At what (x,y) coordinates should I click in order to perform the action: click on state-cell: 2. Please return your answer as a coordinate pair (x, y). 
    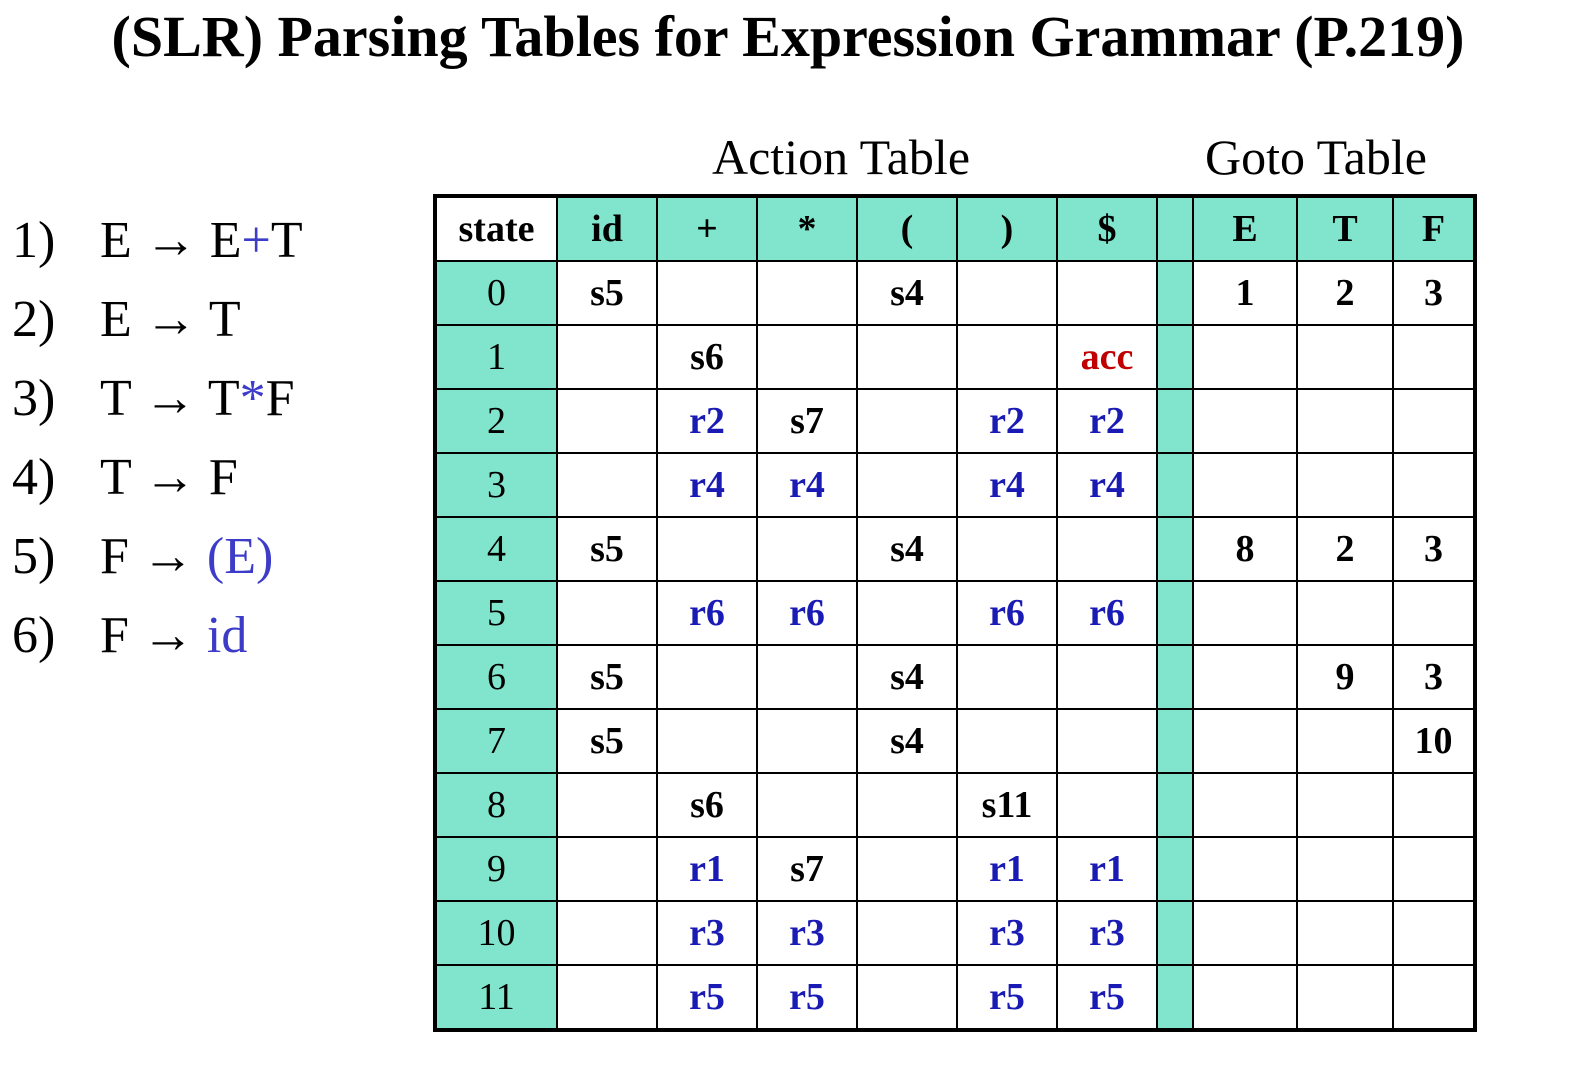
    Looking at the image, I should click on (496, 421).